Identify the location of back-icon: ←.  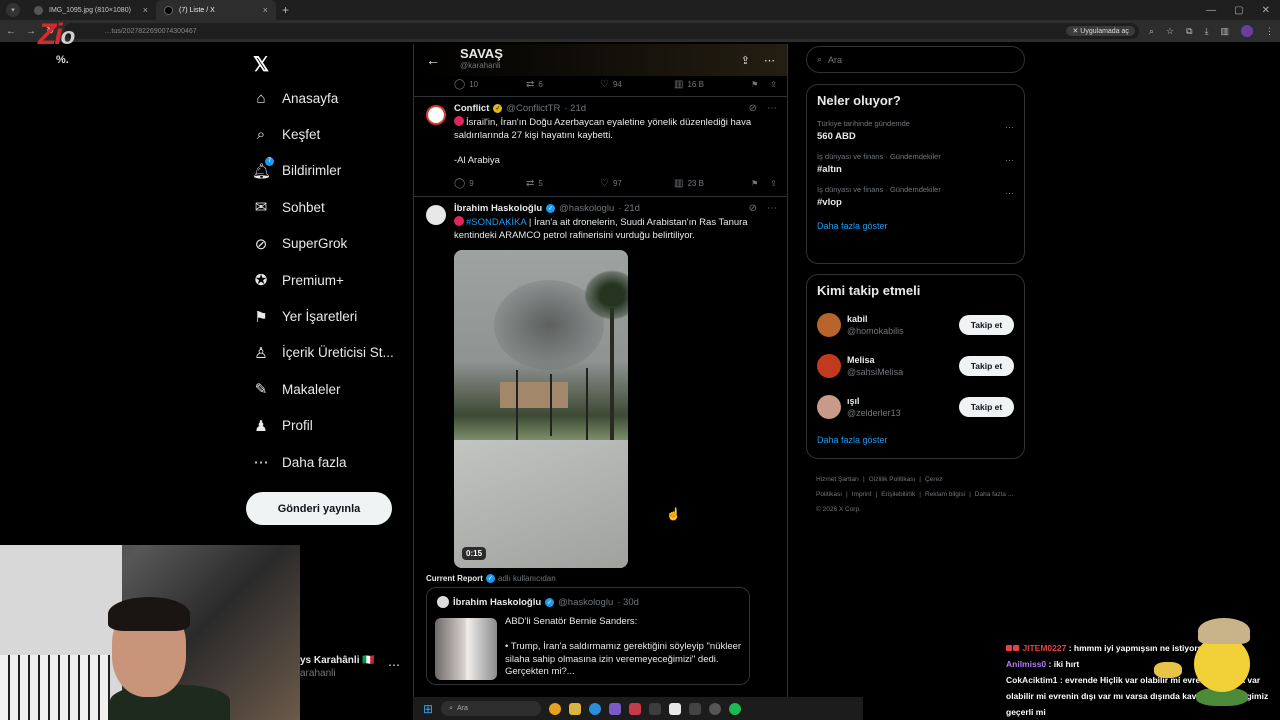
(11, 31).